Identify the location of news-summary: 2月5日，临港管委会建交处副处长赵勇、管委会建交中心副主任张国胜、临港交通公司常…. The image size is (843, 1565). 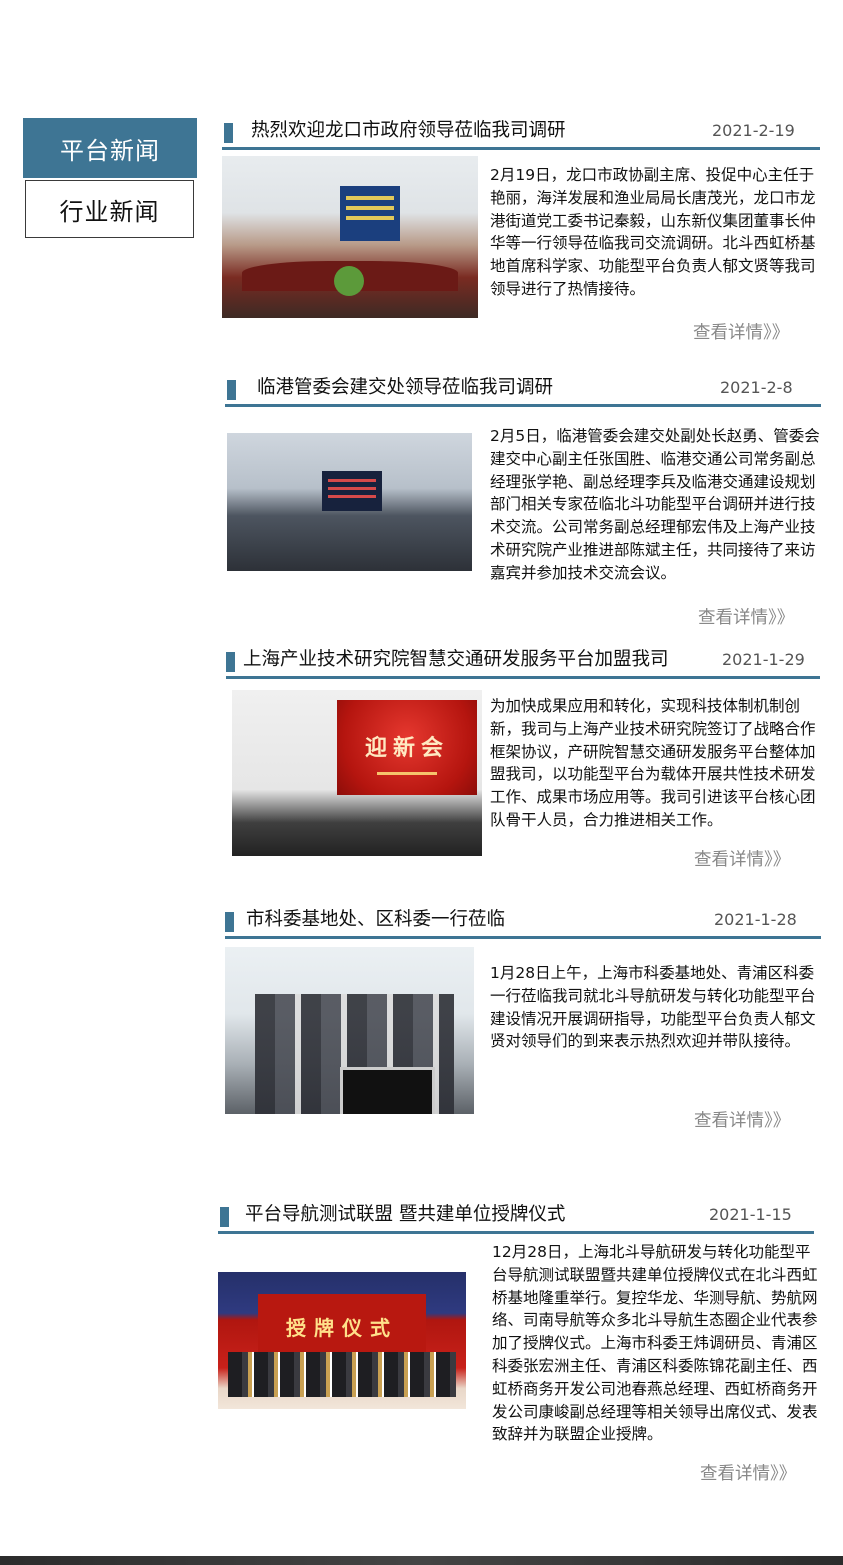
(655, 504).